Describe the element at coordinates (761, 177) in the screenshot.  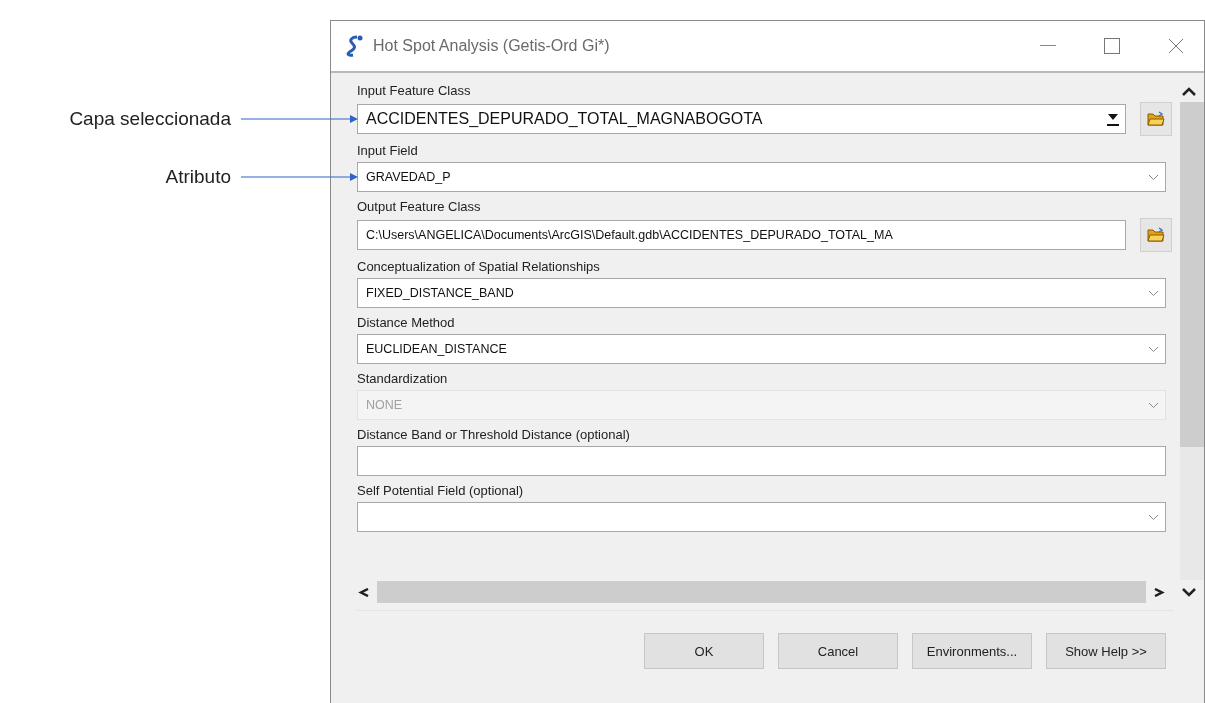
I see `dropdown-field: GRAVEDAD_P` at that location.